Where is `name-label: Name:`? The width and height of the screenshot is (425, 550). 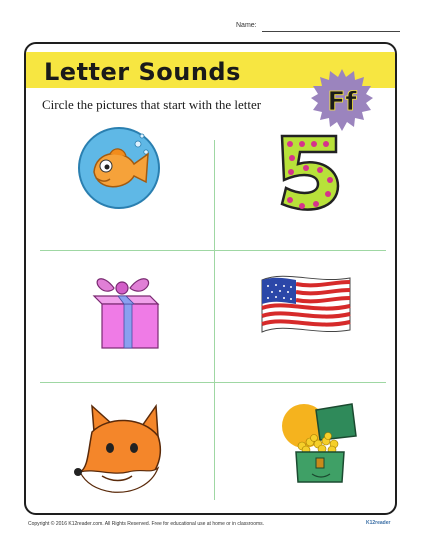 name-label: Name: is located at coordinates (246, 25).